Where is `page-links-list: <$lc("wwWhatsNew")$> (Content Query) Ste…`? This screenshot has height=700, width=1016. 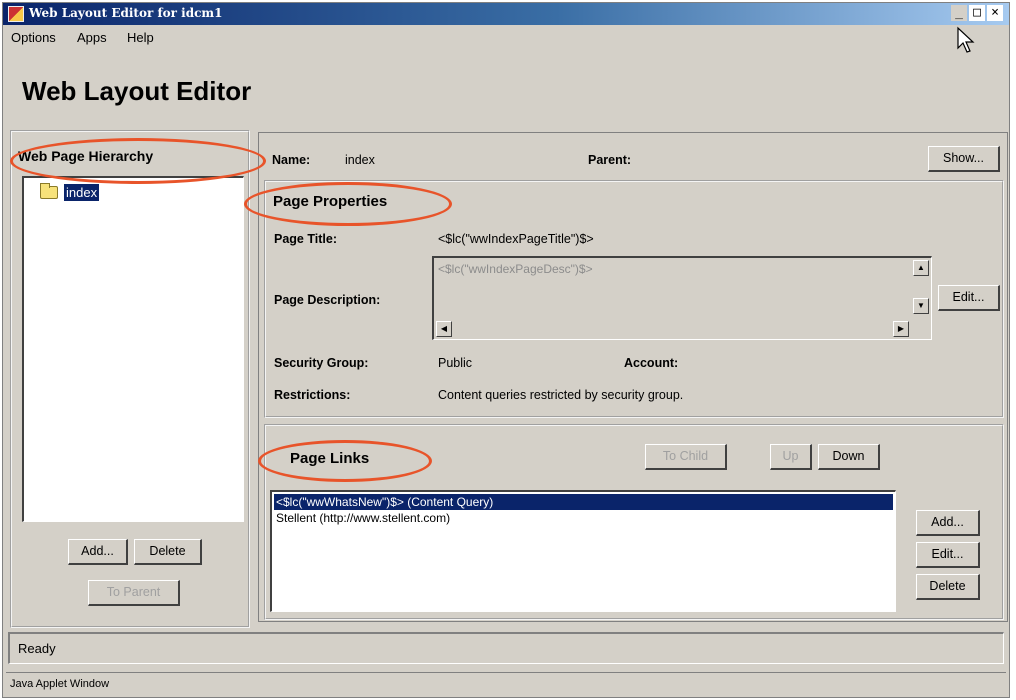
page-links-list: <$lc("wwWhatsNew")$> (Content Query) Ste… is located at coordinates (583, 551).